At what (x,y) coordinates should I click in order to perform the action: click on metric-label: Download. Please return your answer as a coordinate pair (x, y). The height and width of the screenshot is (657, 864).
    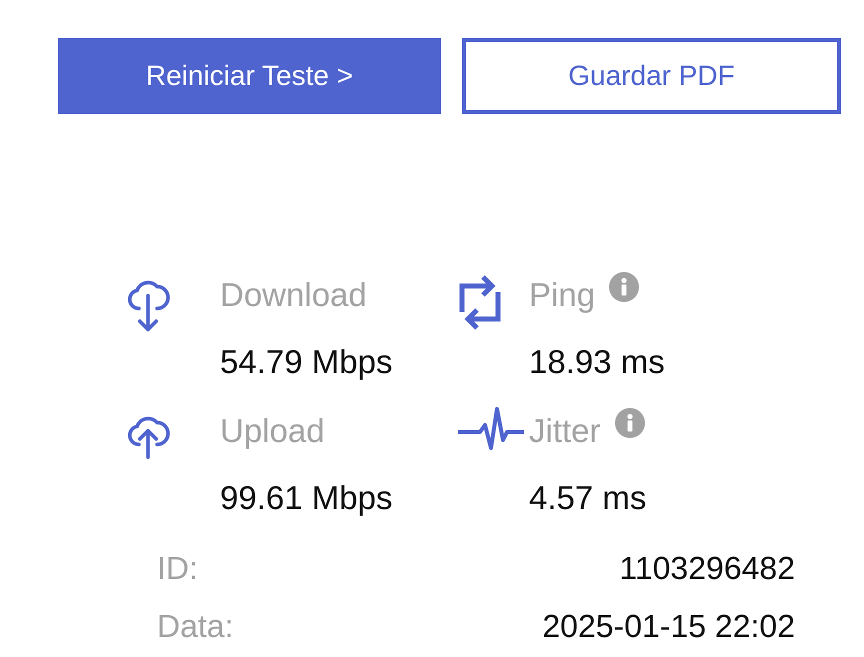
    Looking at the image, I should click on (293, 295).